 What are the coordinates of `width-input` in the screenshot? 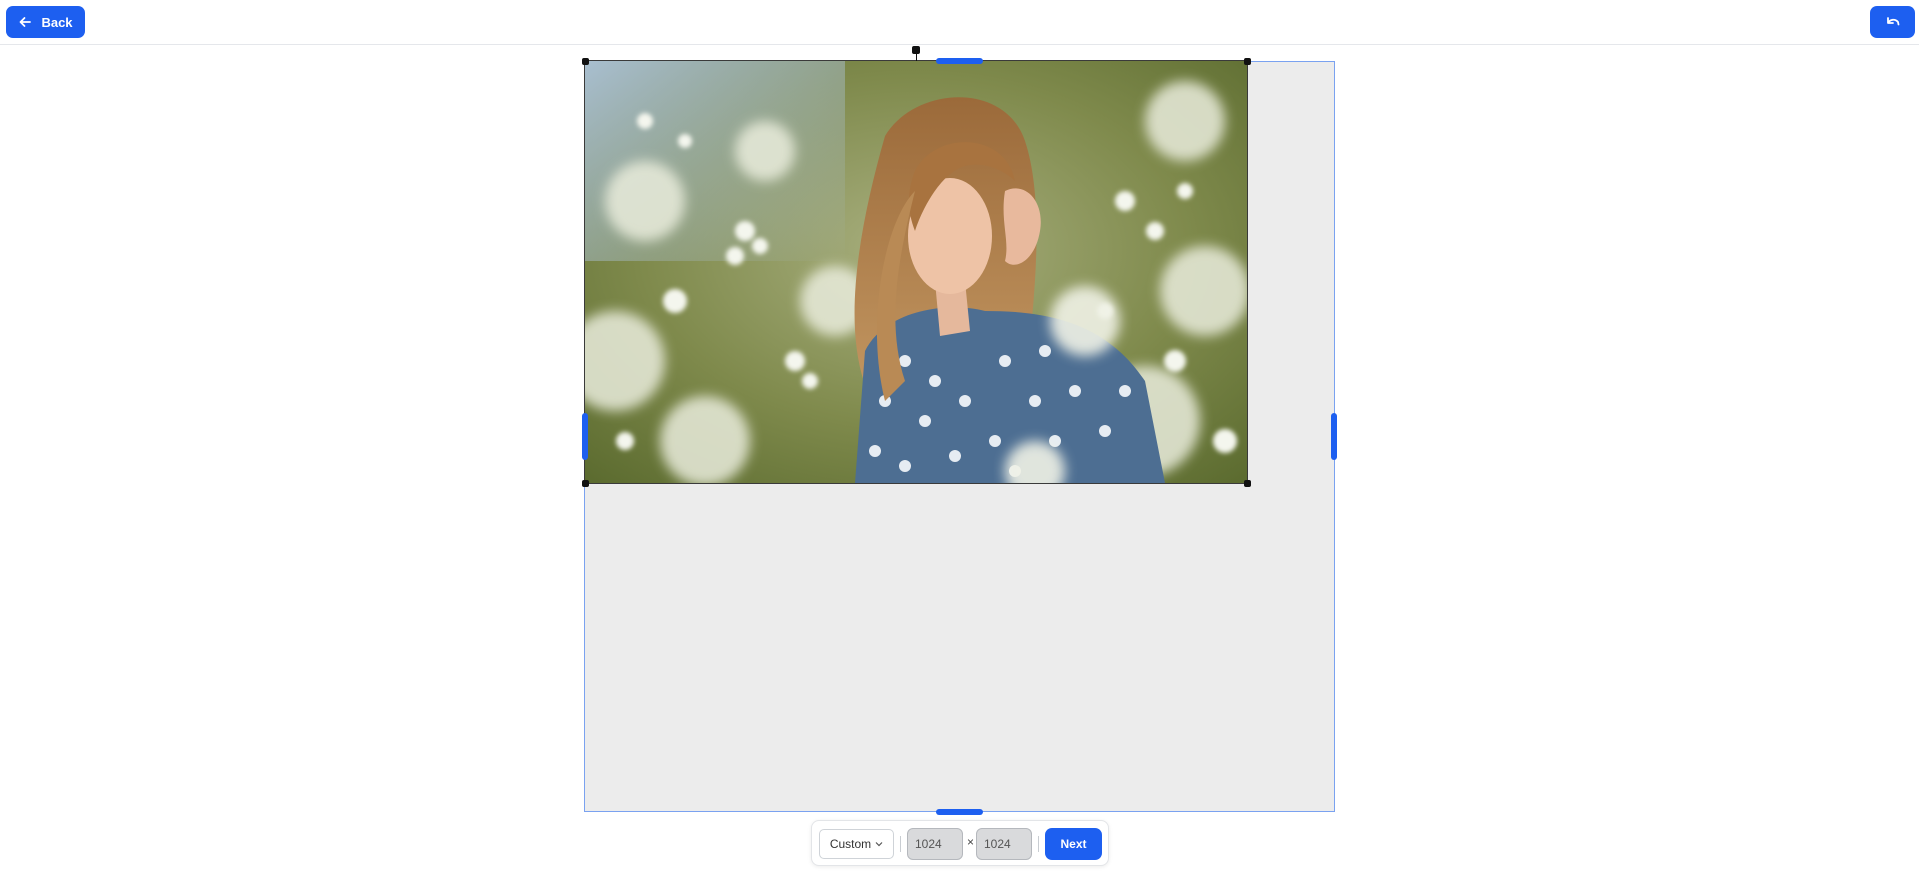 It's located at (935, 844).